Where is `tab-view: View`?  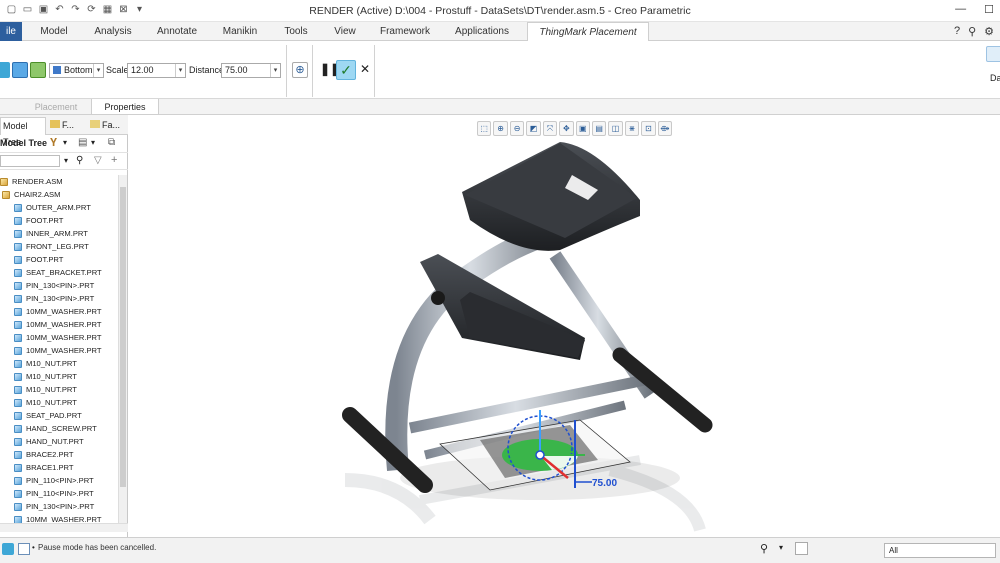
tab-view: View is located at coordinates (345, 31).